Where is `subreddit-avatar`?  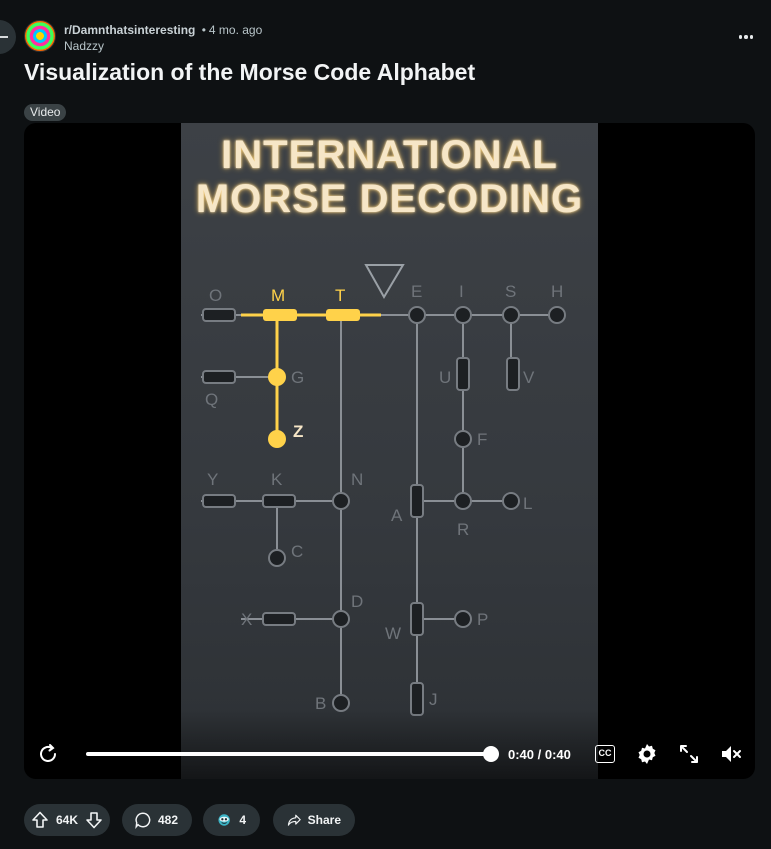 subreddit-avatar is located at coordinates (40, 36).